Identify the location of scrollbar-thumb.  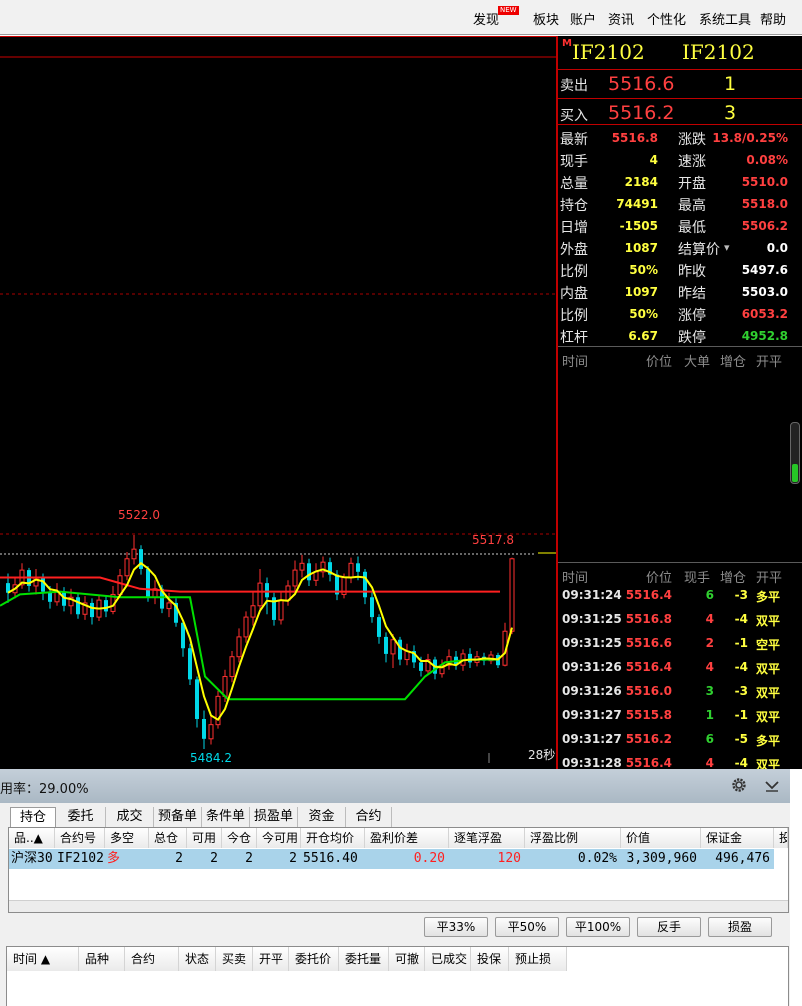
(795, 473).